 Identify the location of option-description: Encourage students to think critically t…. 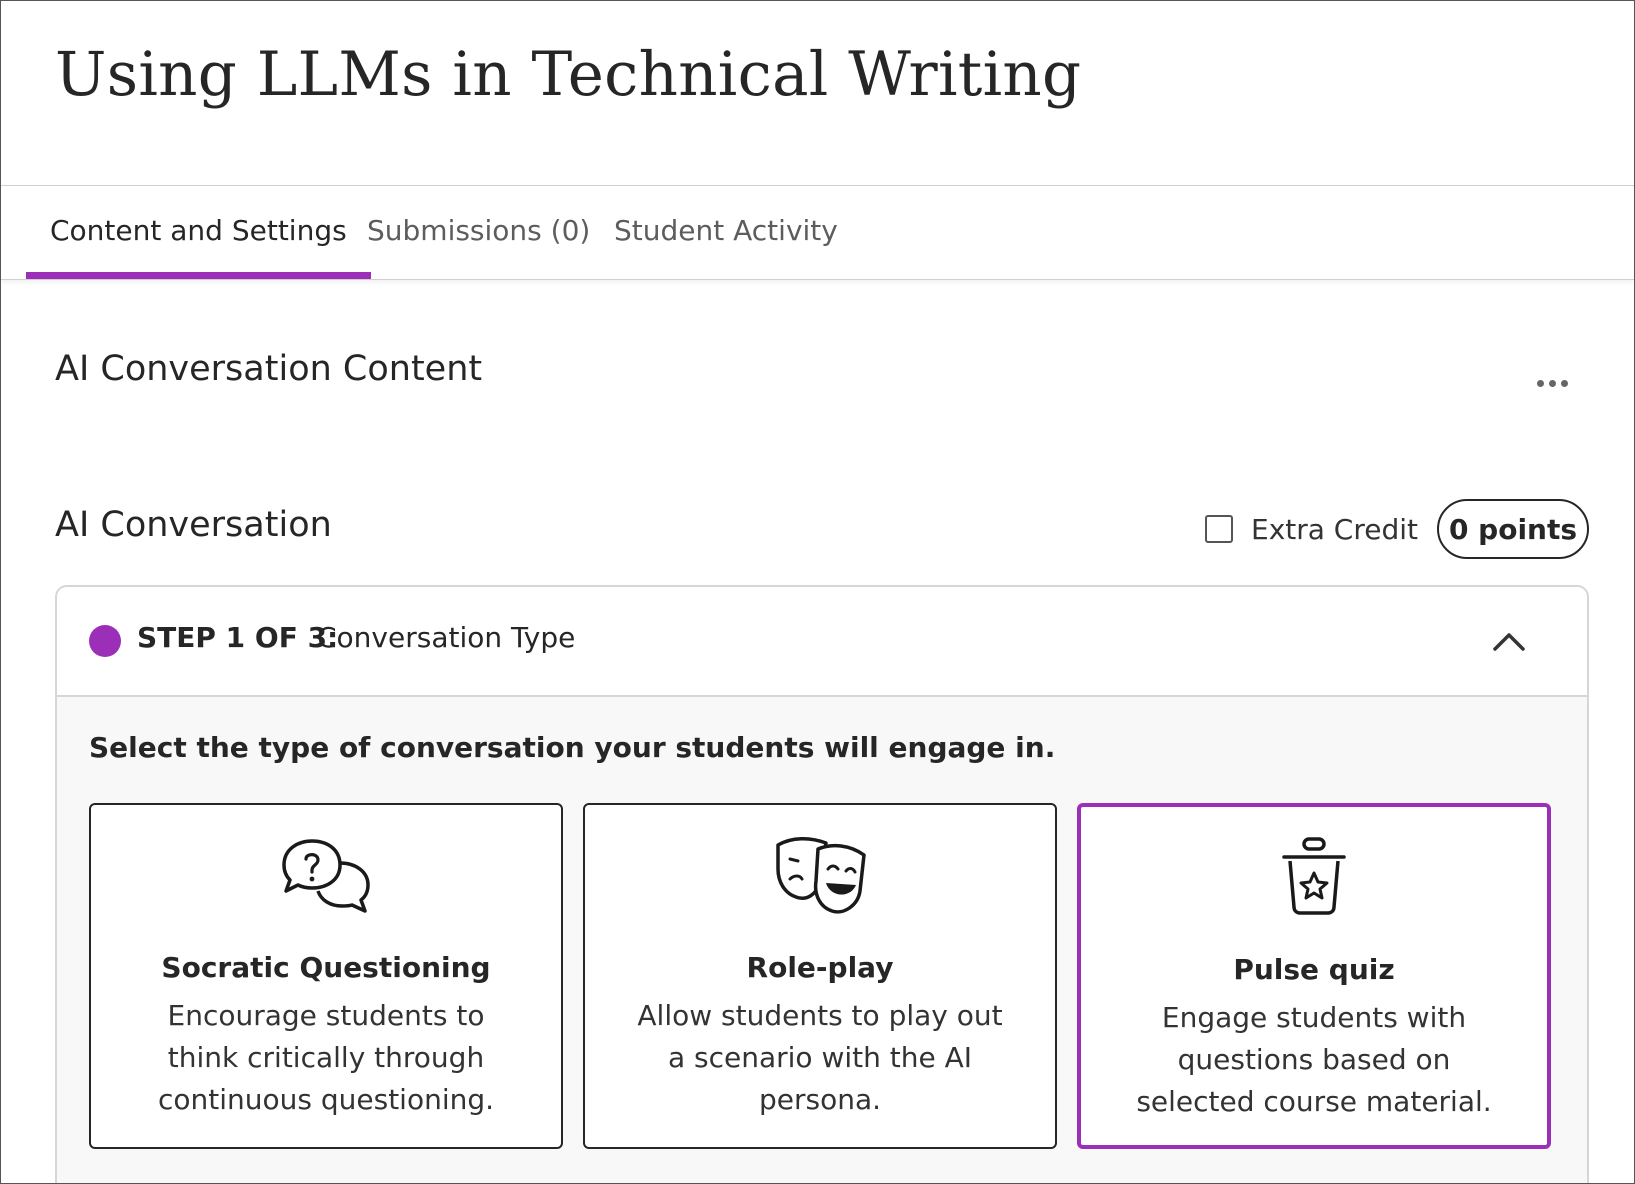
(326, 1057).